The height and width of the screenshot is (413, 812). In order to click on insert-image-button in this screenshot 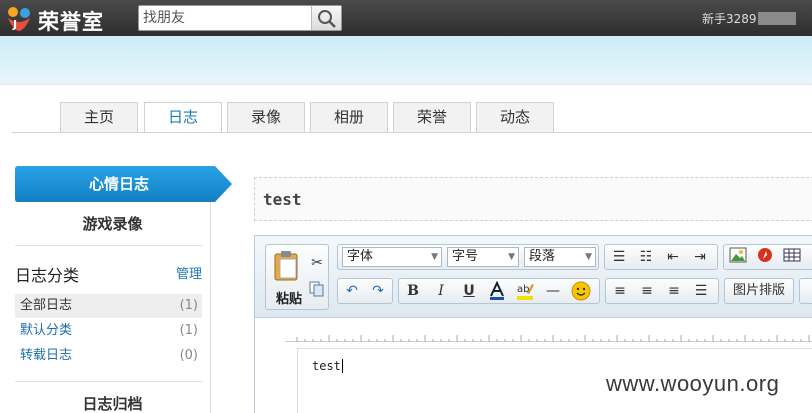, I will do `click(738, 257)`.